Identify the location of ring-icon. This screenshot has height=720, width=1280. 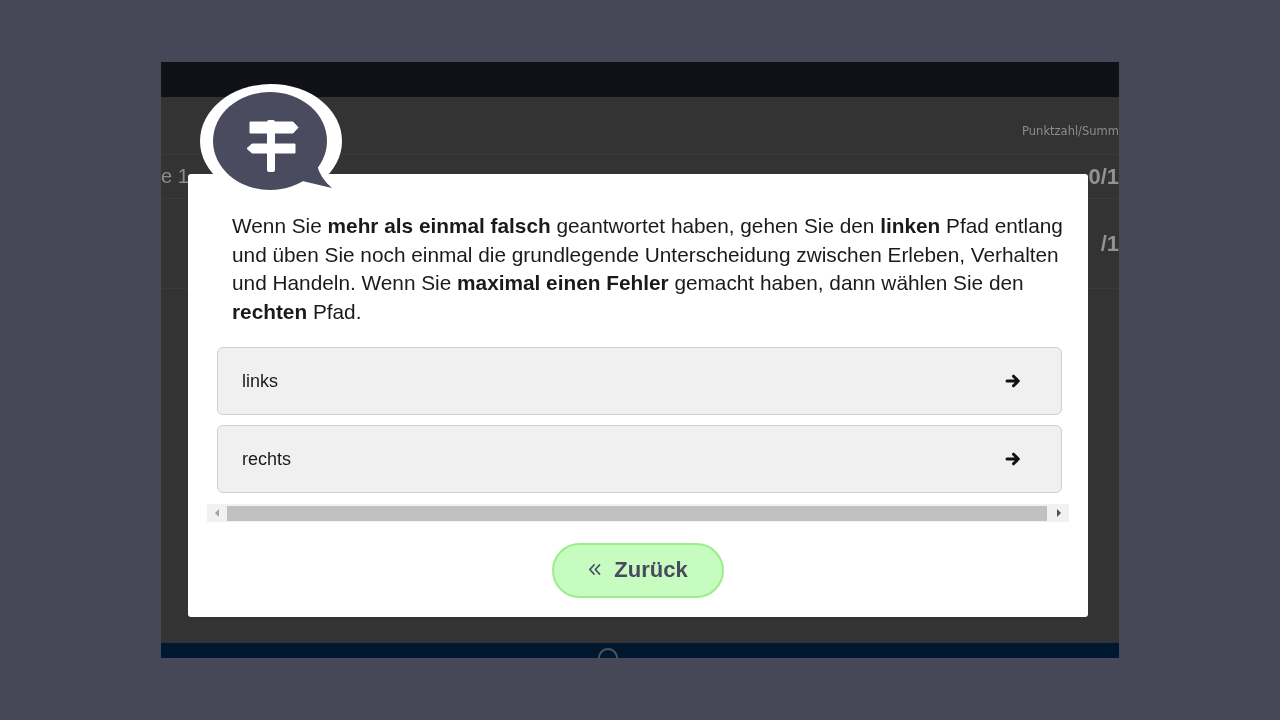
(608, 652).